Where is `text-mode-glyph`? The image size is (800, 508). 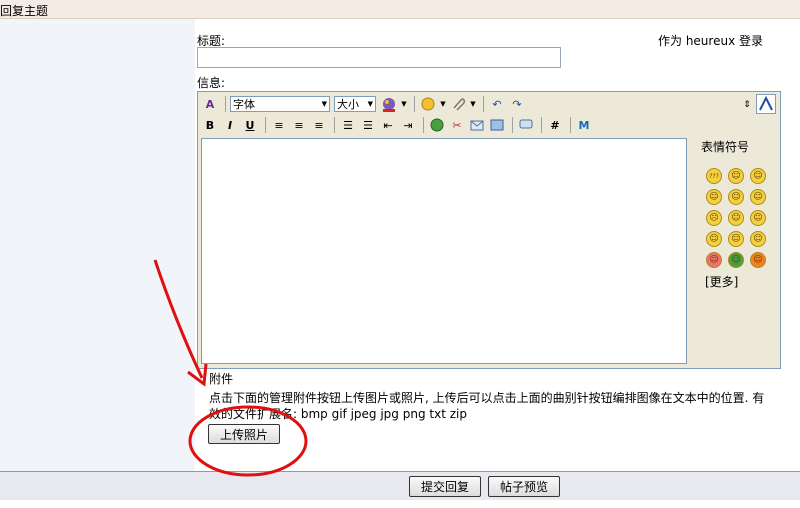 text-mode-glyph is located at coordinates (766, 103).